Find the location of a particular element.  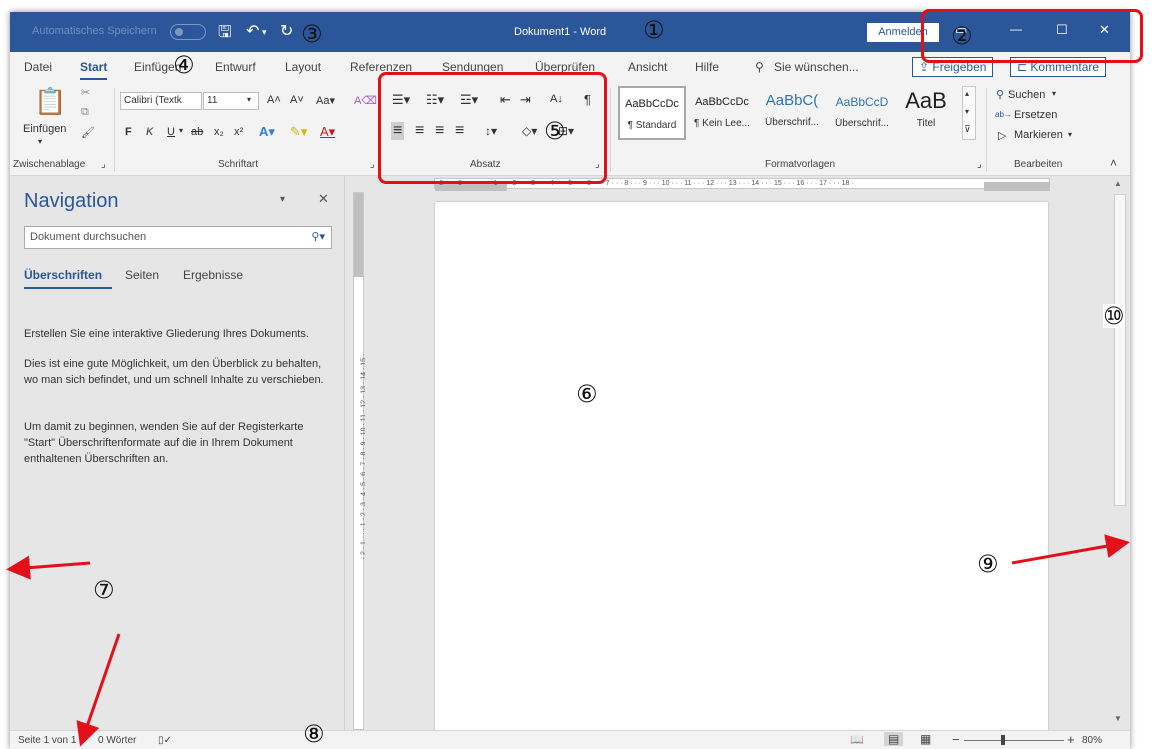

navigation-title: Navigation is located at coordinates (71, 201).